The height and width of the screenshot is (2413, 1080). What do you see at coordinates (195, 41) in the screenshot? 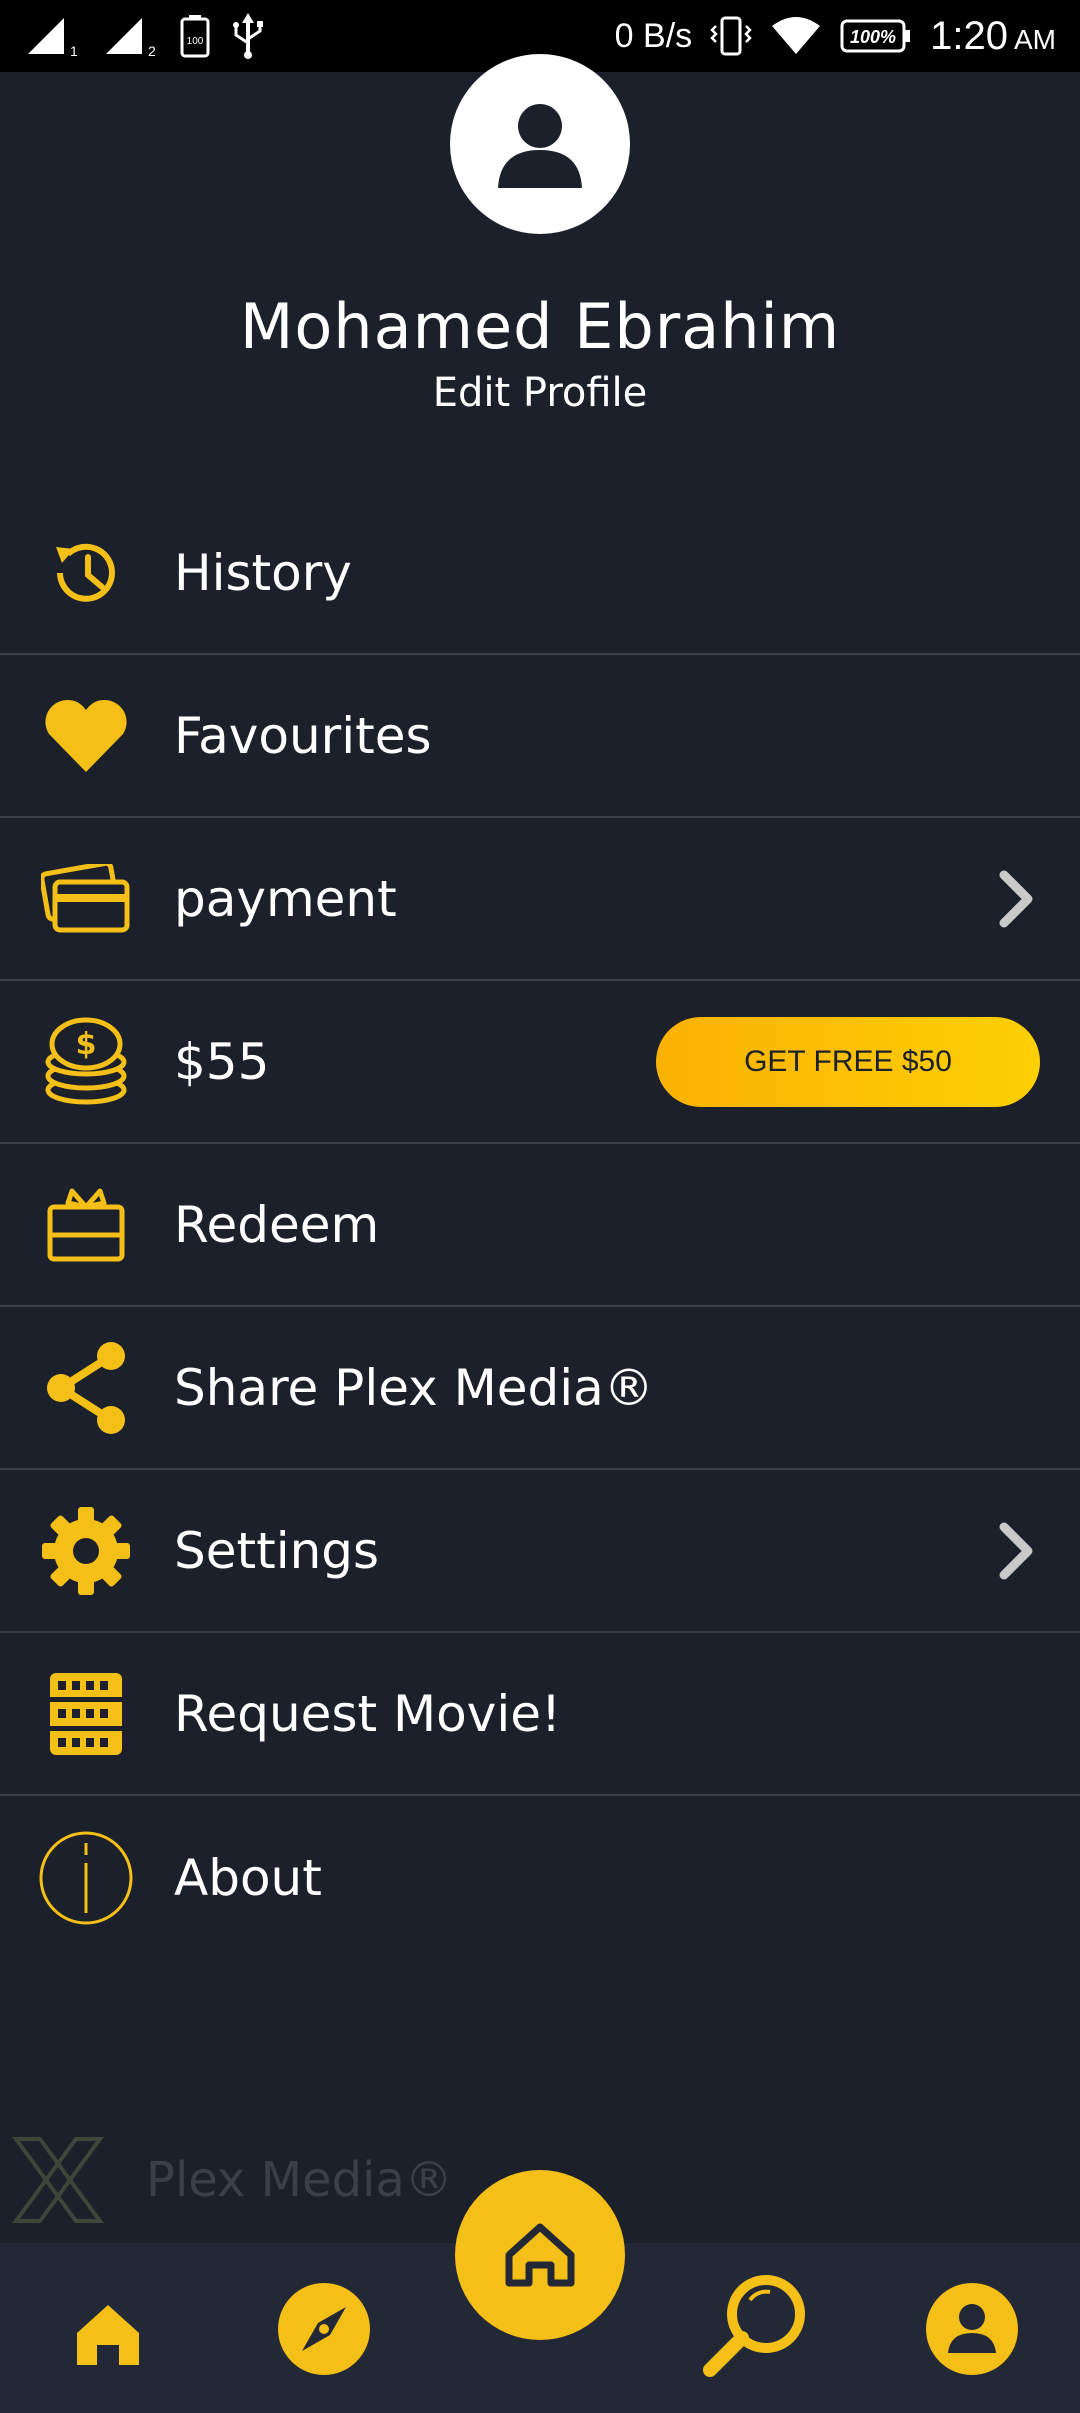
I see `svg-text: 100` at bounding box center [195, 41].